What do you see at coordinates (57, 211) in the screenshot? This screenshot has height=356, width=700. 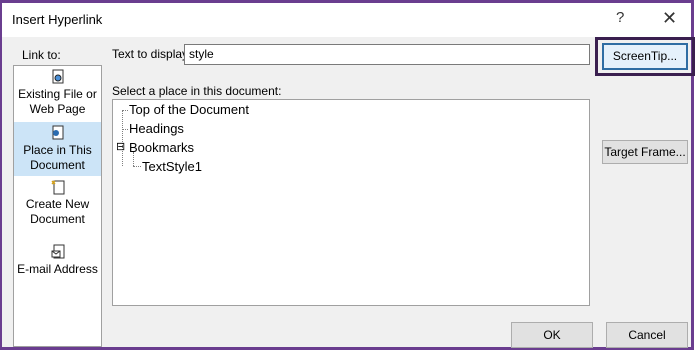 I see `link-to-item-label: Create New Document` at bounding box center [57, 211].